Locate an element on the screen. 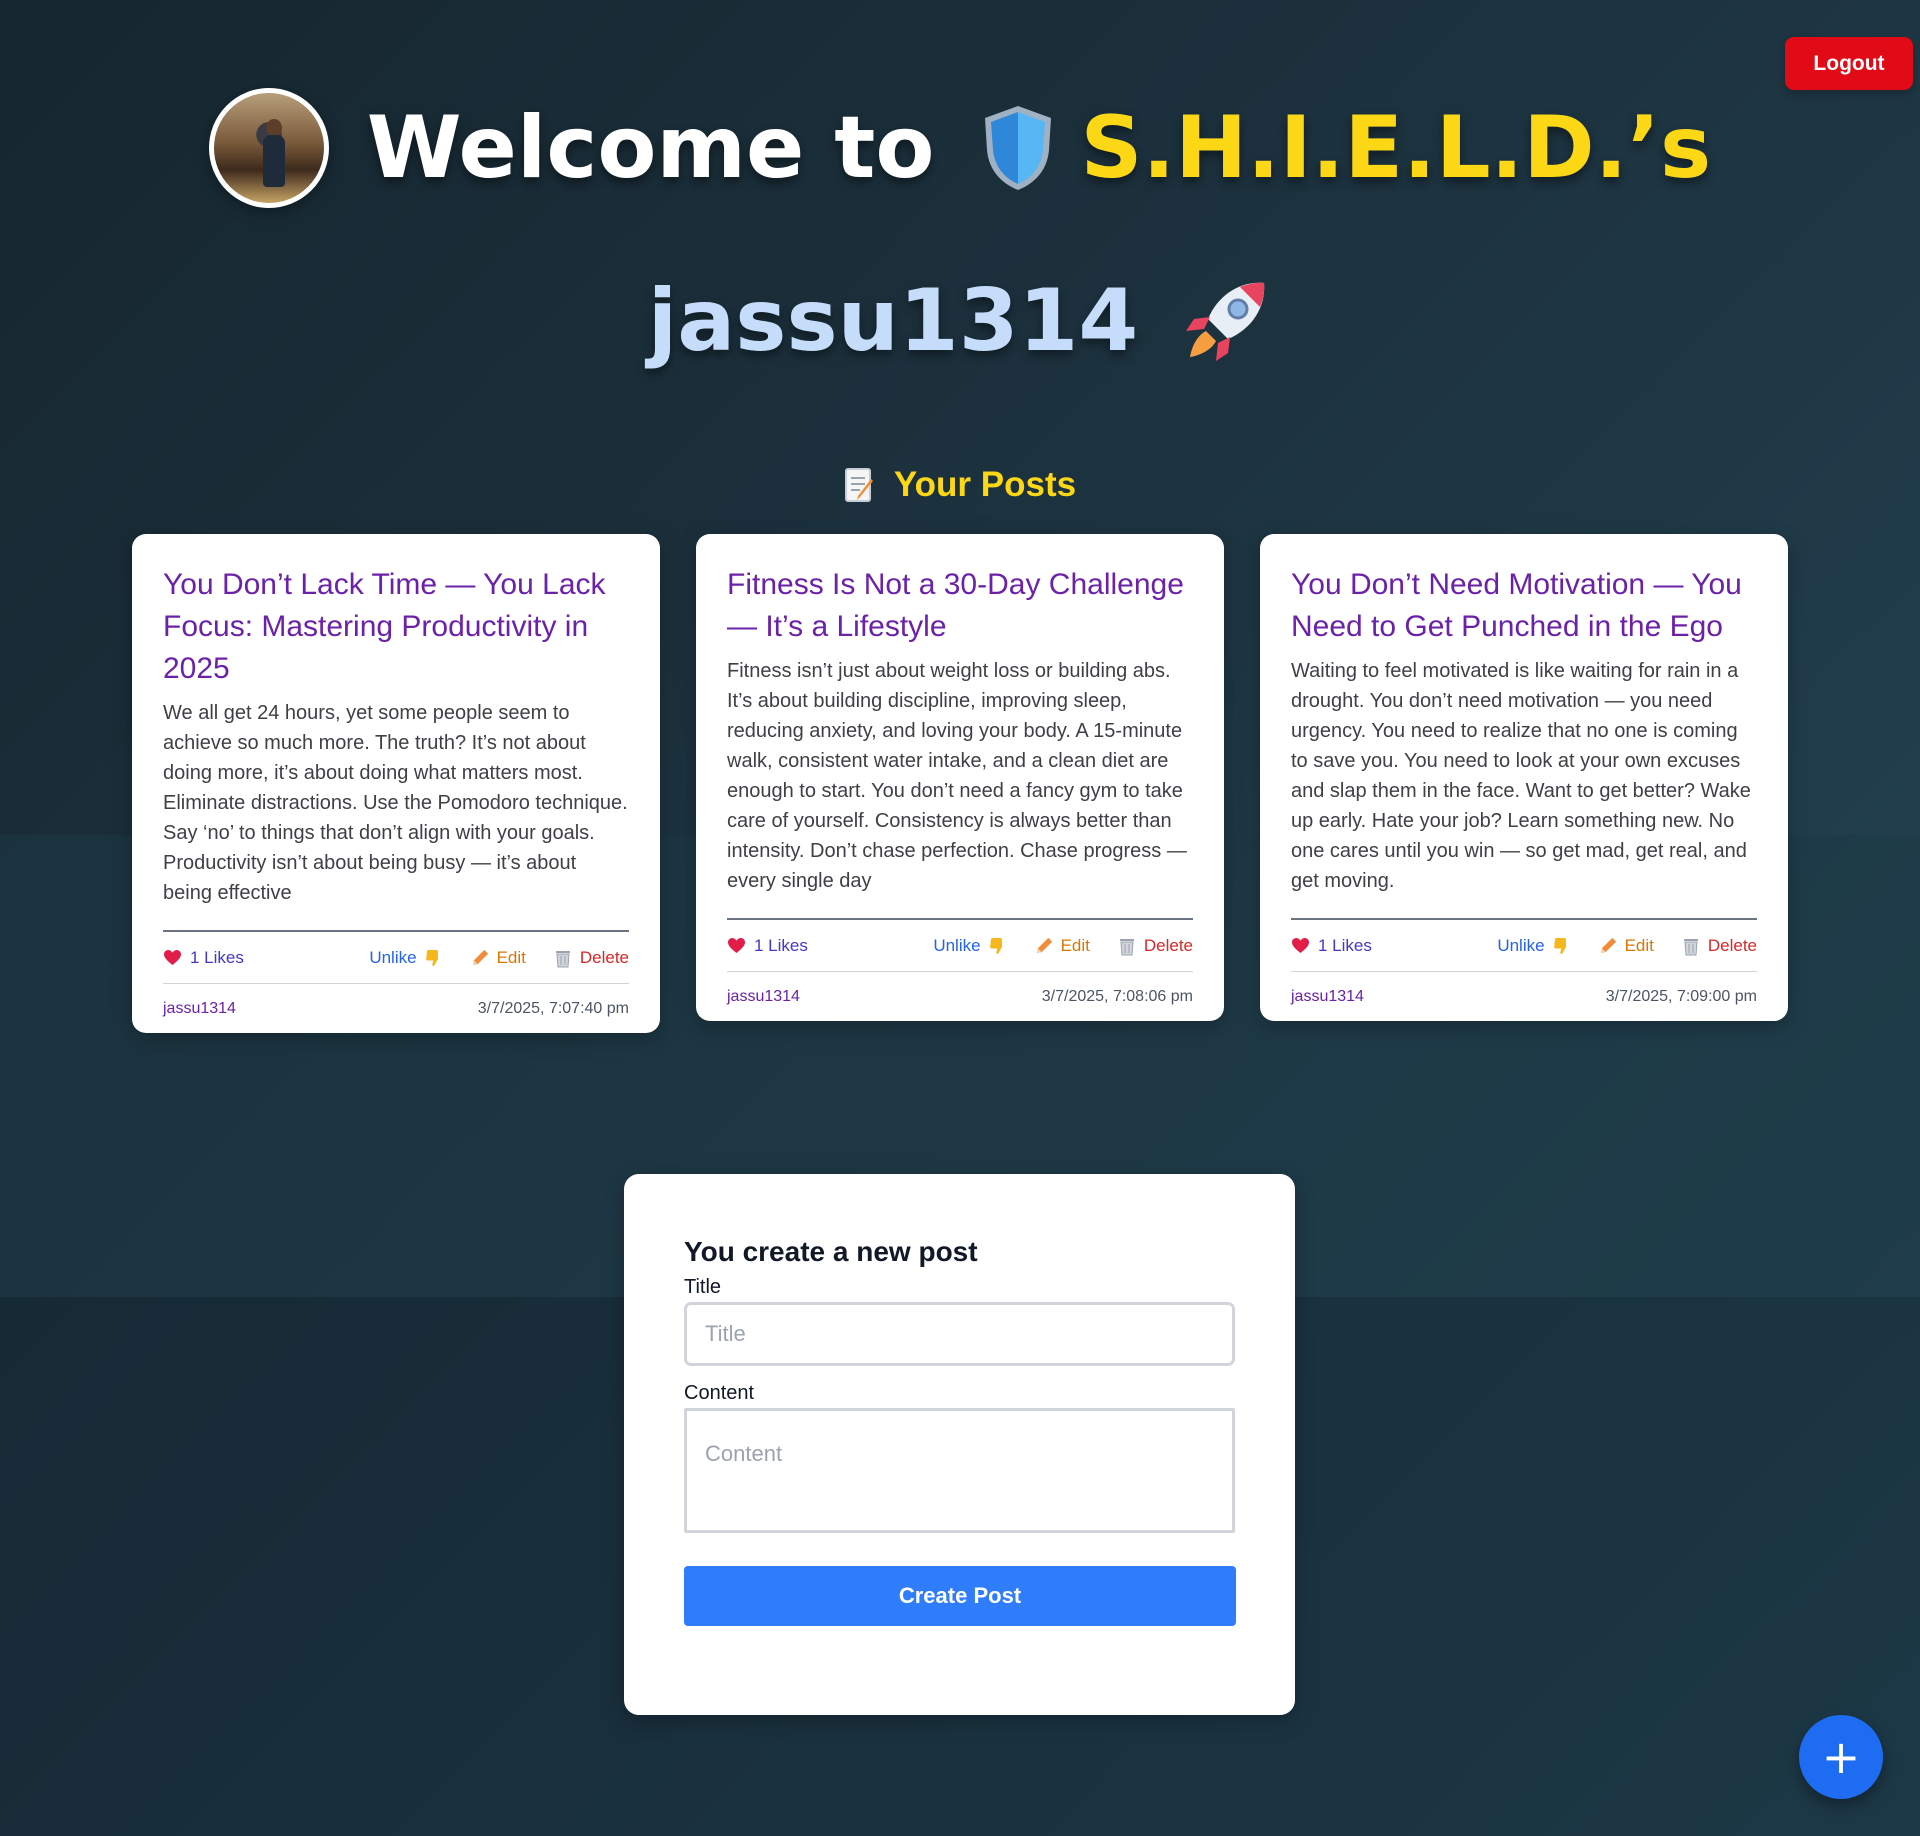 Image resolution: width=1920 pixels, height=1836 pixels. post-timestamp: 3/7/2025, 7:08:06 pm is located at coordinates (1117, 996).